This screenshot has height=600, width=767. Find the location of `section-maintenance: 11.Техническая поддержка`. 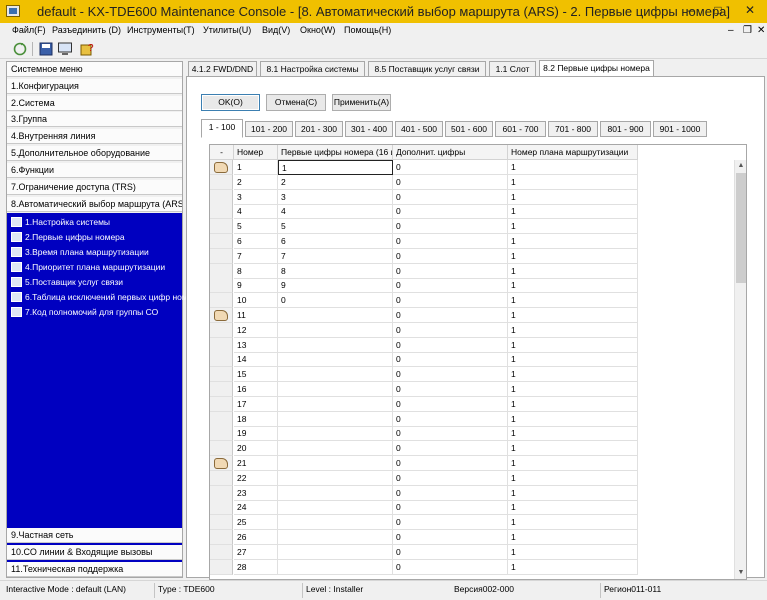

section-maintenance: 11.Техническая поддержка is located at coordinates (94, 569).